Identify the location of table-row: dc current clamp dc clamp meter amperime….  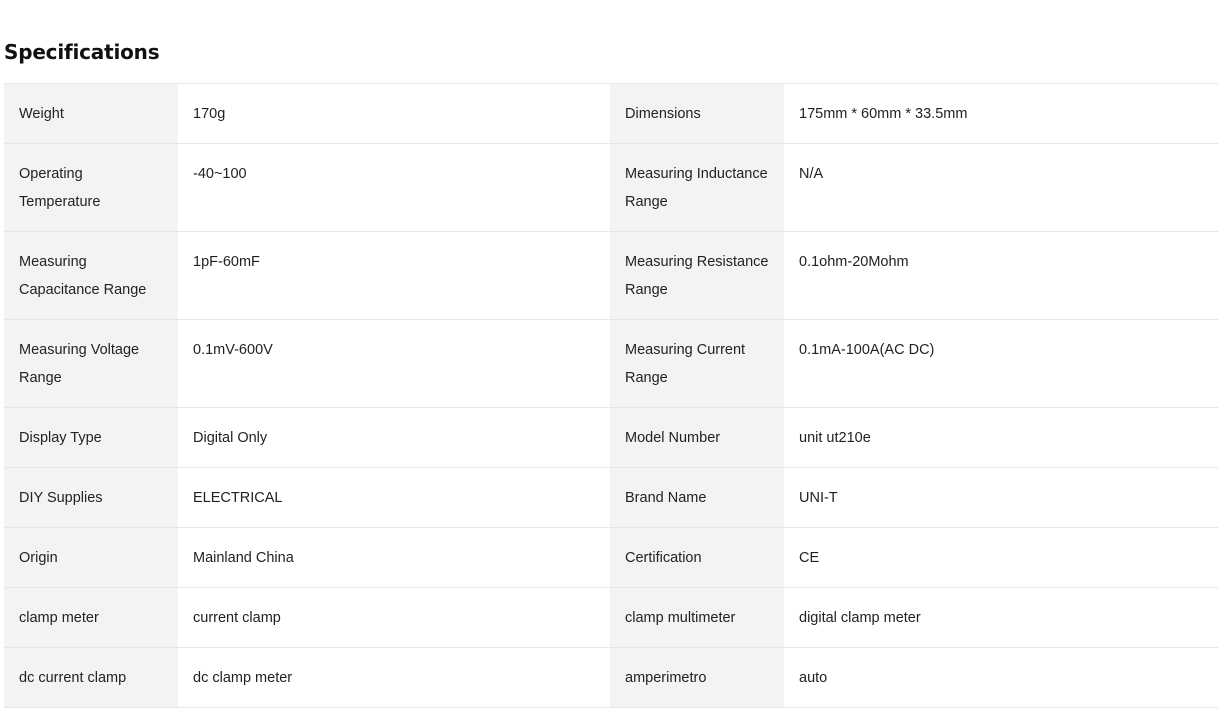
(611, 678).